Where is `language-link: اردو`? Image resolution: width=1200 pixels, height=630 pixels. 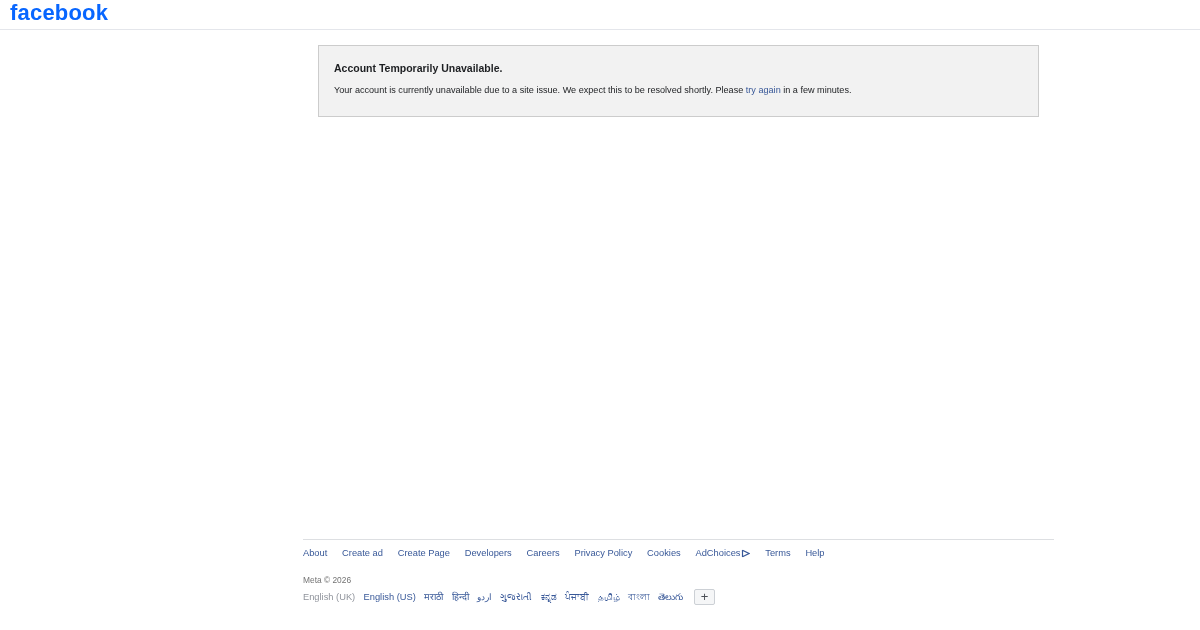
language-link: اردو is located at coordinates (484, 597).